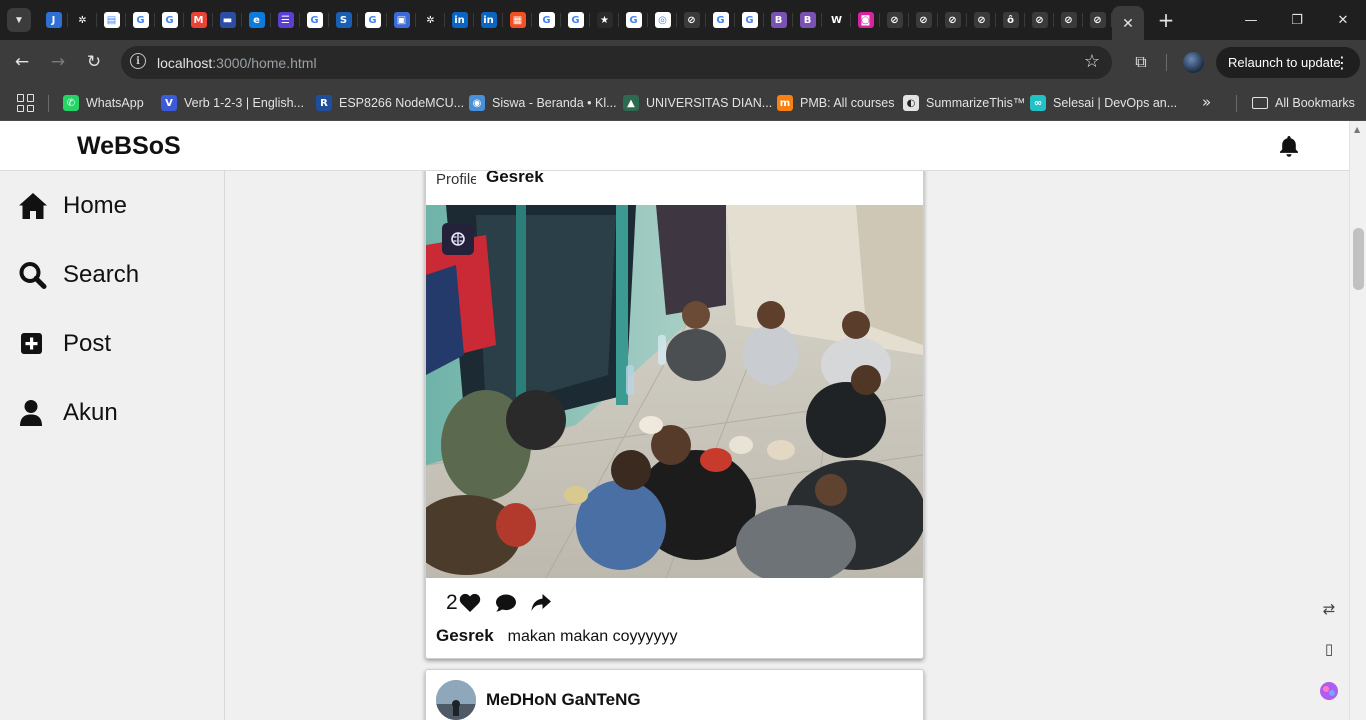 Image resolution: width=1366 pixels, height=720 pixels. Describe the element at coordinates (78, 275) in the screenshot. I see `sidebar-item-search: Search` at that location.